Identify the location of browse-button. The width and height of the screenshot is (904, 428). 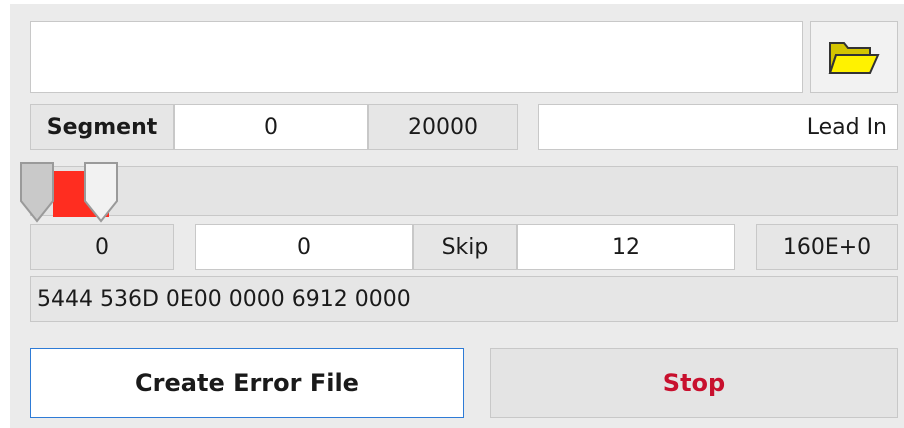
(854, 57).